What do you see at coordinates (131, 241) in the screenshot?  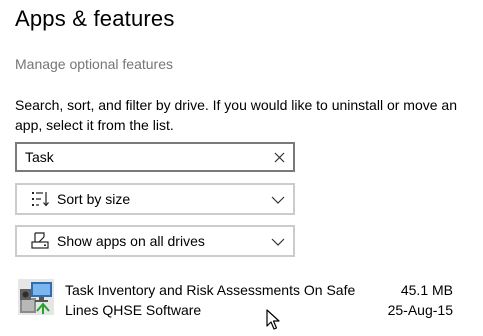 I see `drive-filter-label: Show apps on all drives` at bounding box center [131, 241].